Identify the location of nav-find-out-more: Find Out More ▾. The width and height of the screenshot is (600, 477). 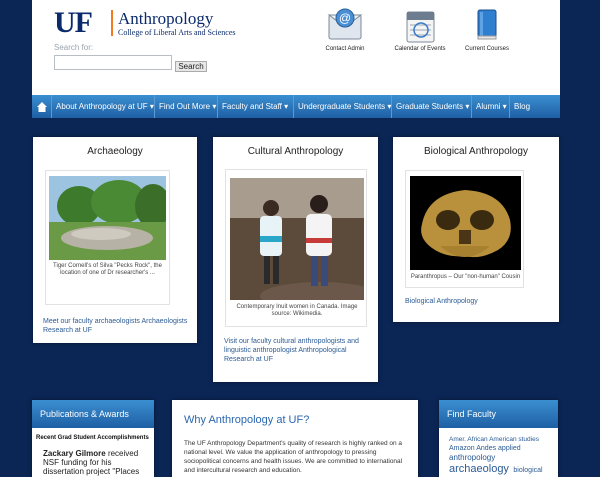
(186, 106).